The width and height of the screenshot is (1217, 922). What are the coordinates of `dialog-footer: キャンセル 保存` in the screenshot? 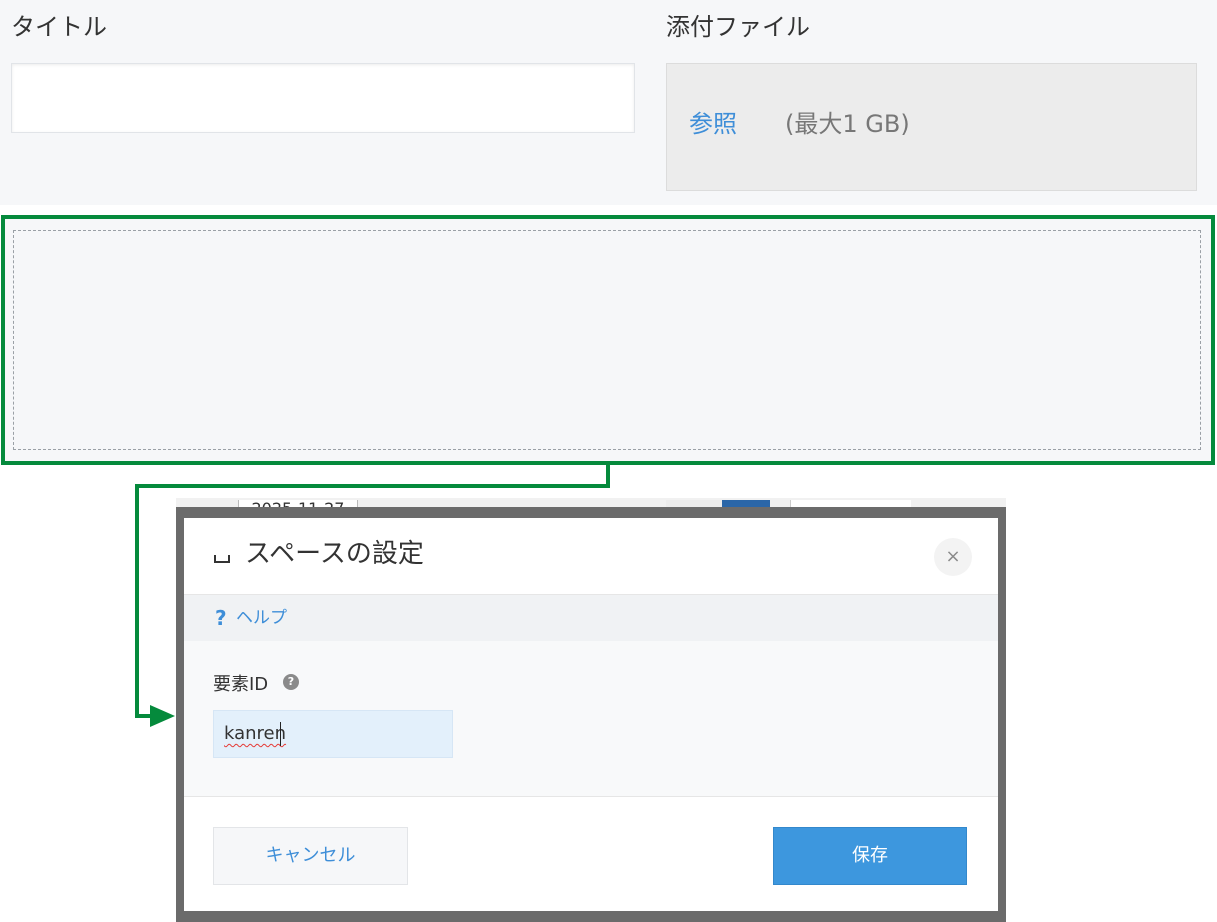 It's located at (591, 853).